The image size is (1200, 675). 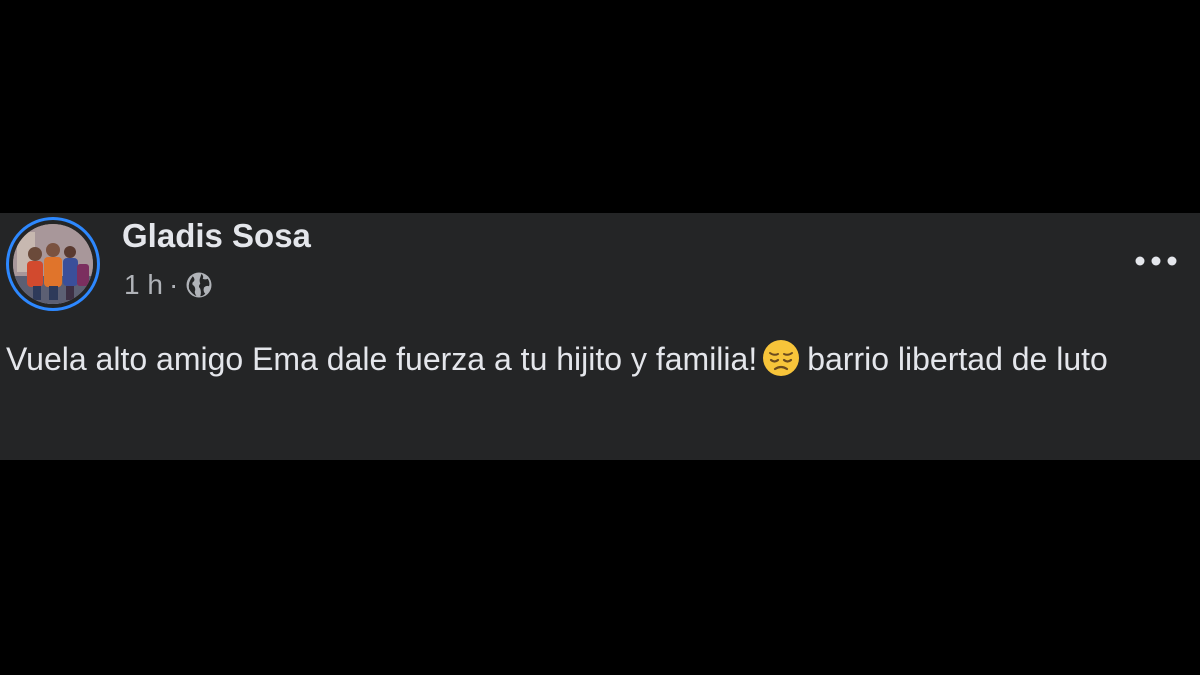 What do you see at coordinates (199, 285) in the screenshot?
I see `globe-icon` at bounding box center [199, 285].